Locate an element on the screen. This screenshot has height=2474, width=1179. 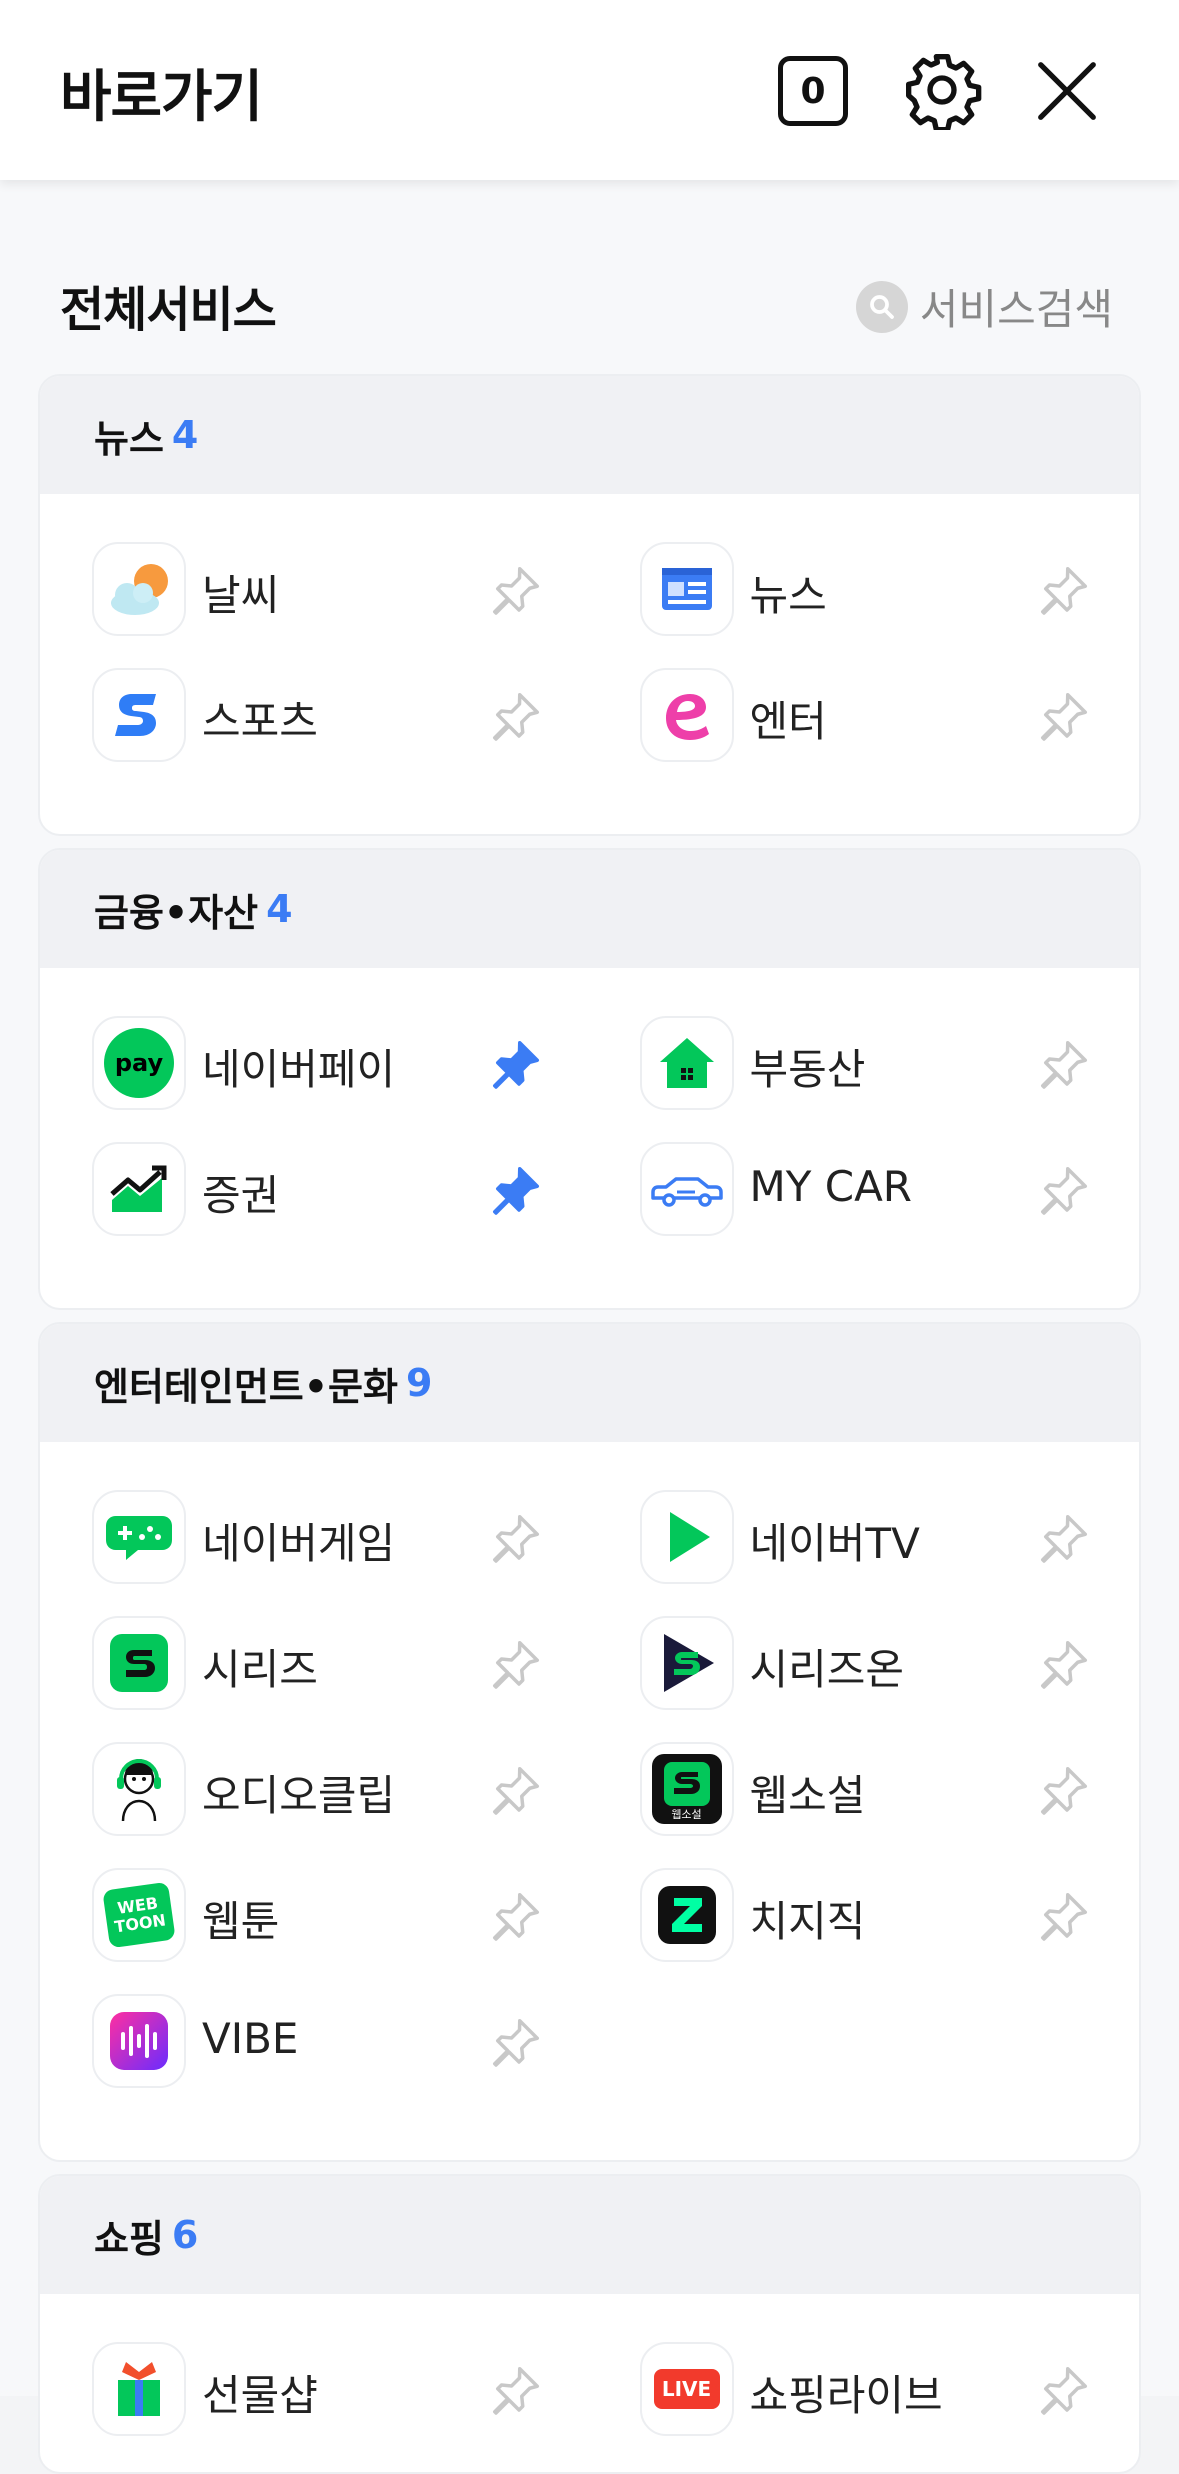
service-search-button: 서비스검색 is located at coordinates (984, 306).